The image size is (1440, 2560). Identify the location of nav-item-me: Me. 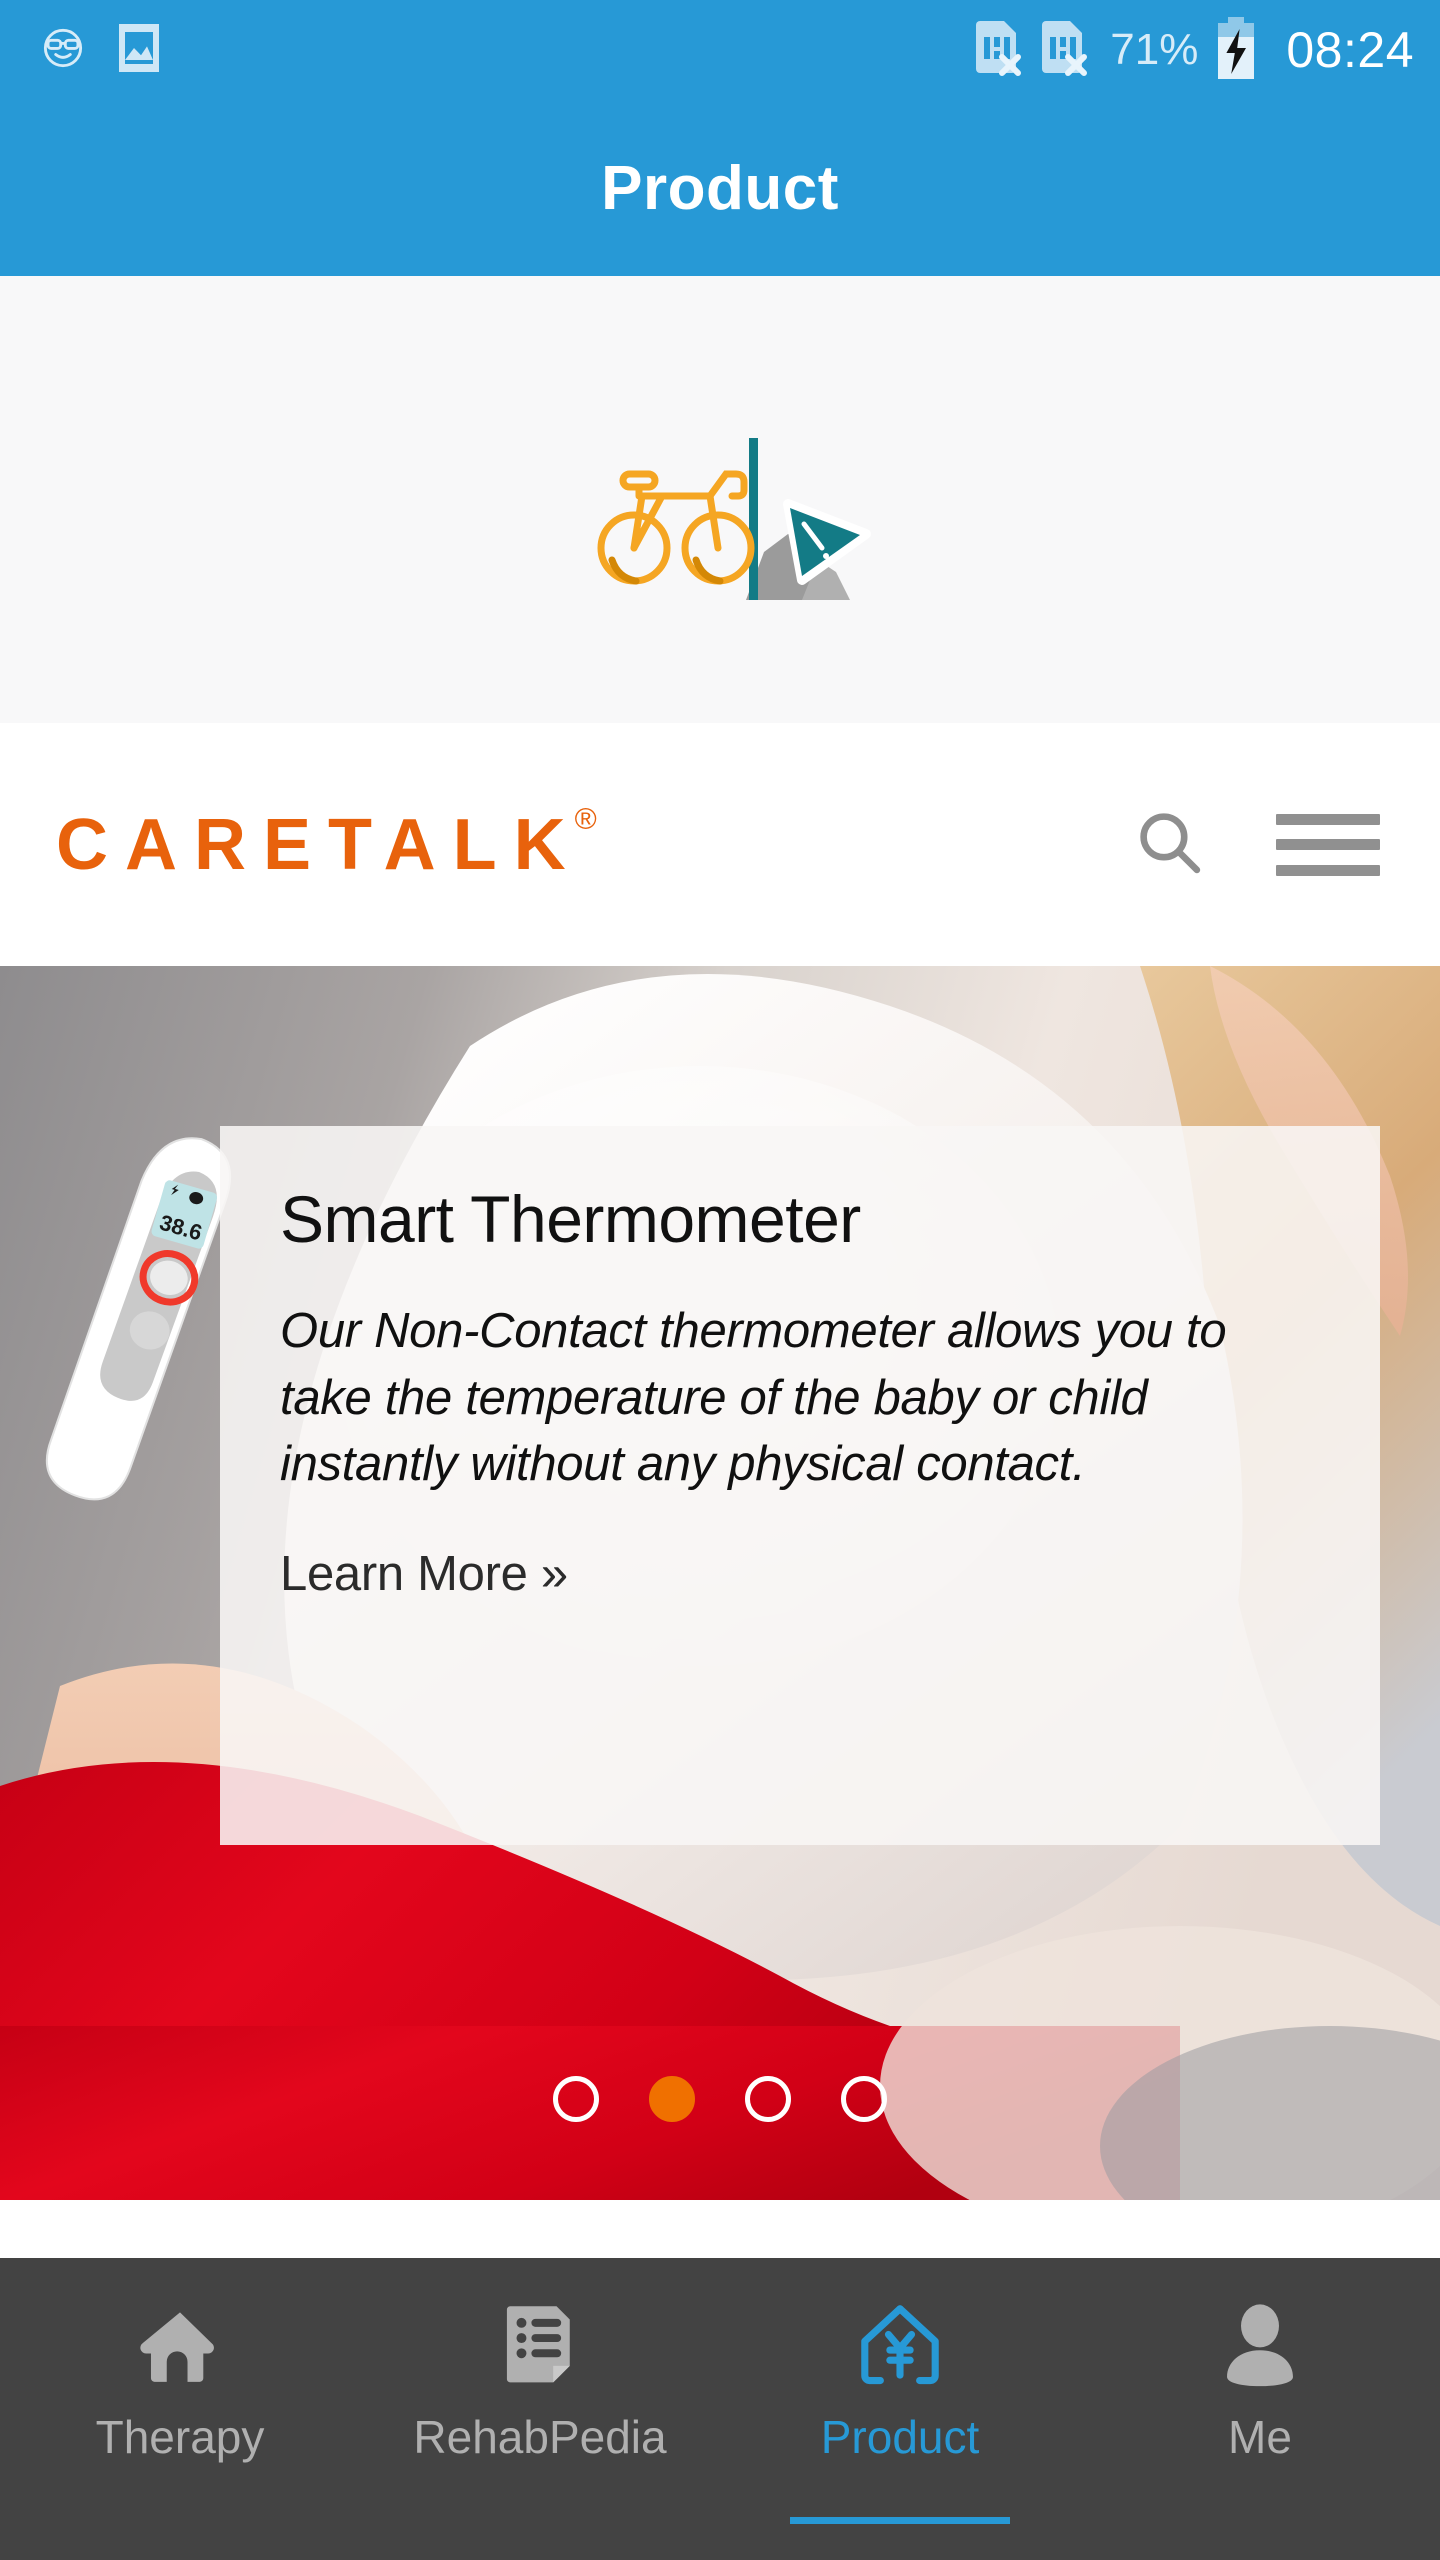
(1260, 2409).